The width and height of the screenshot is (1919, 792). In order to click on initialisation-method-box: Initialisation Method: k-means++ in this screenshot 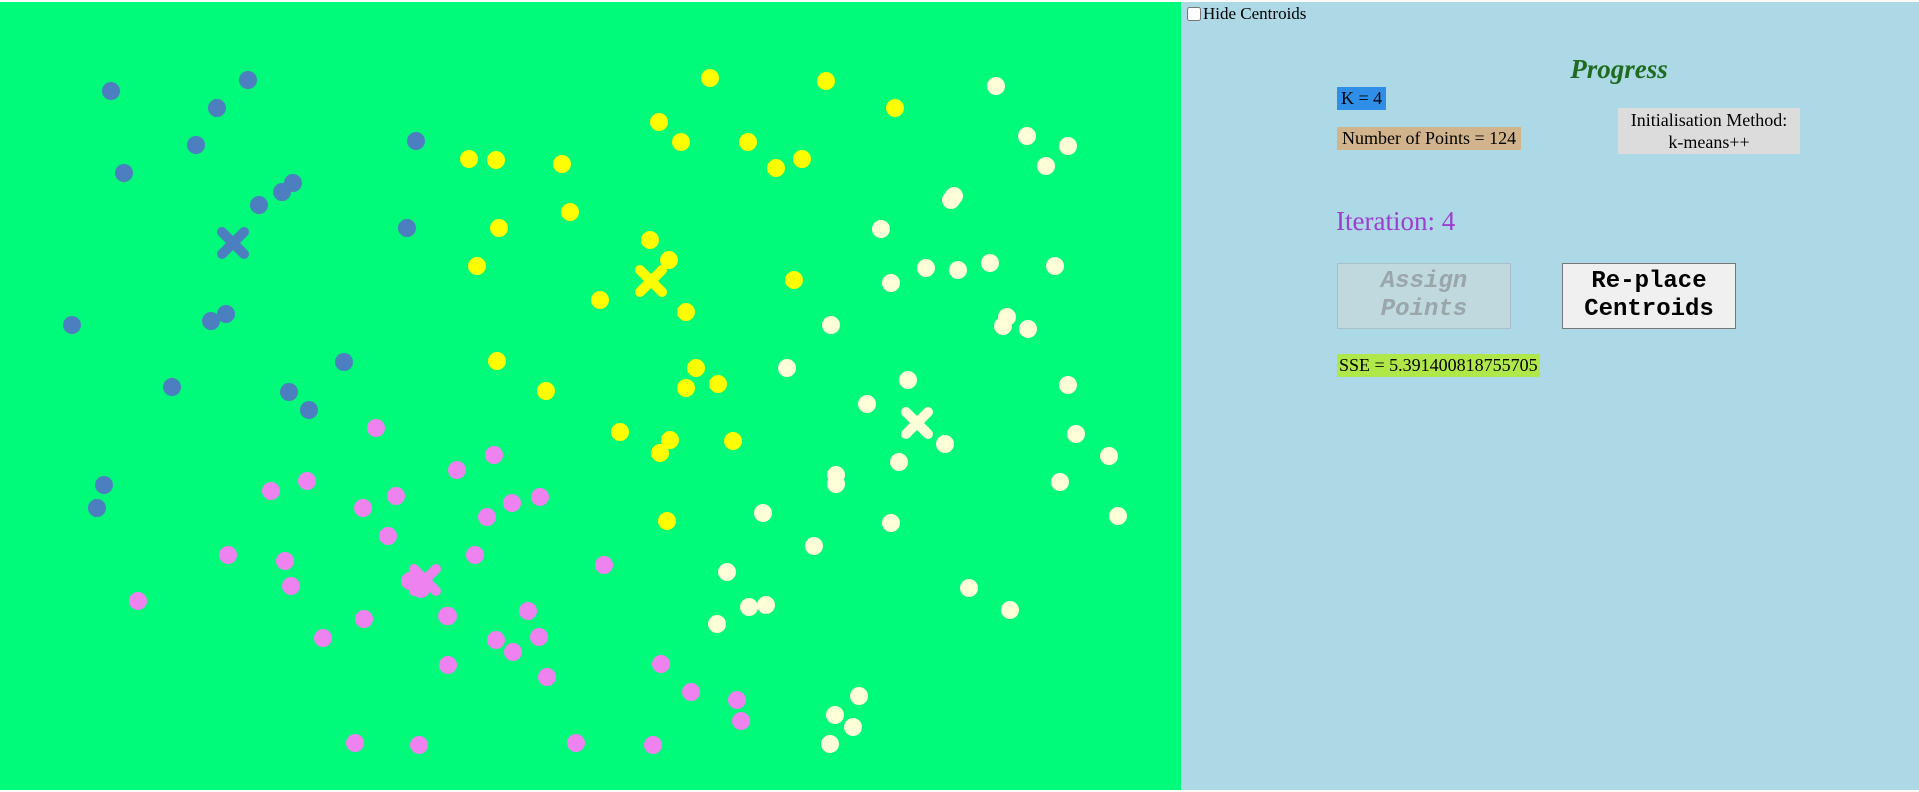, I will do `click(1709, 131)`.